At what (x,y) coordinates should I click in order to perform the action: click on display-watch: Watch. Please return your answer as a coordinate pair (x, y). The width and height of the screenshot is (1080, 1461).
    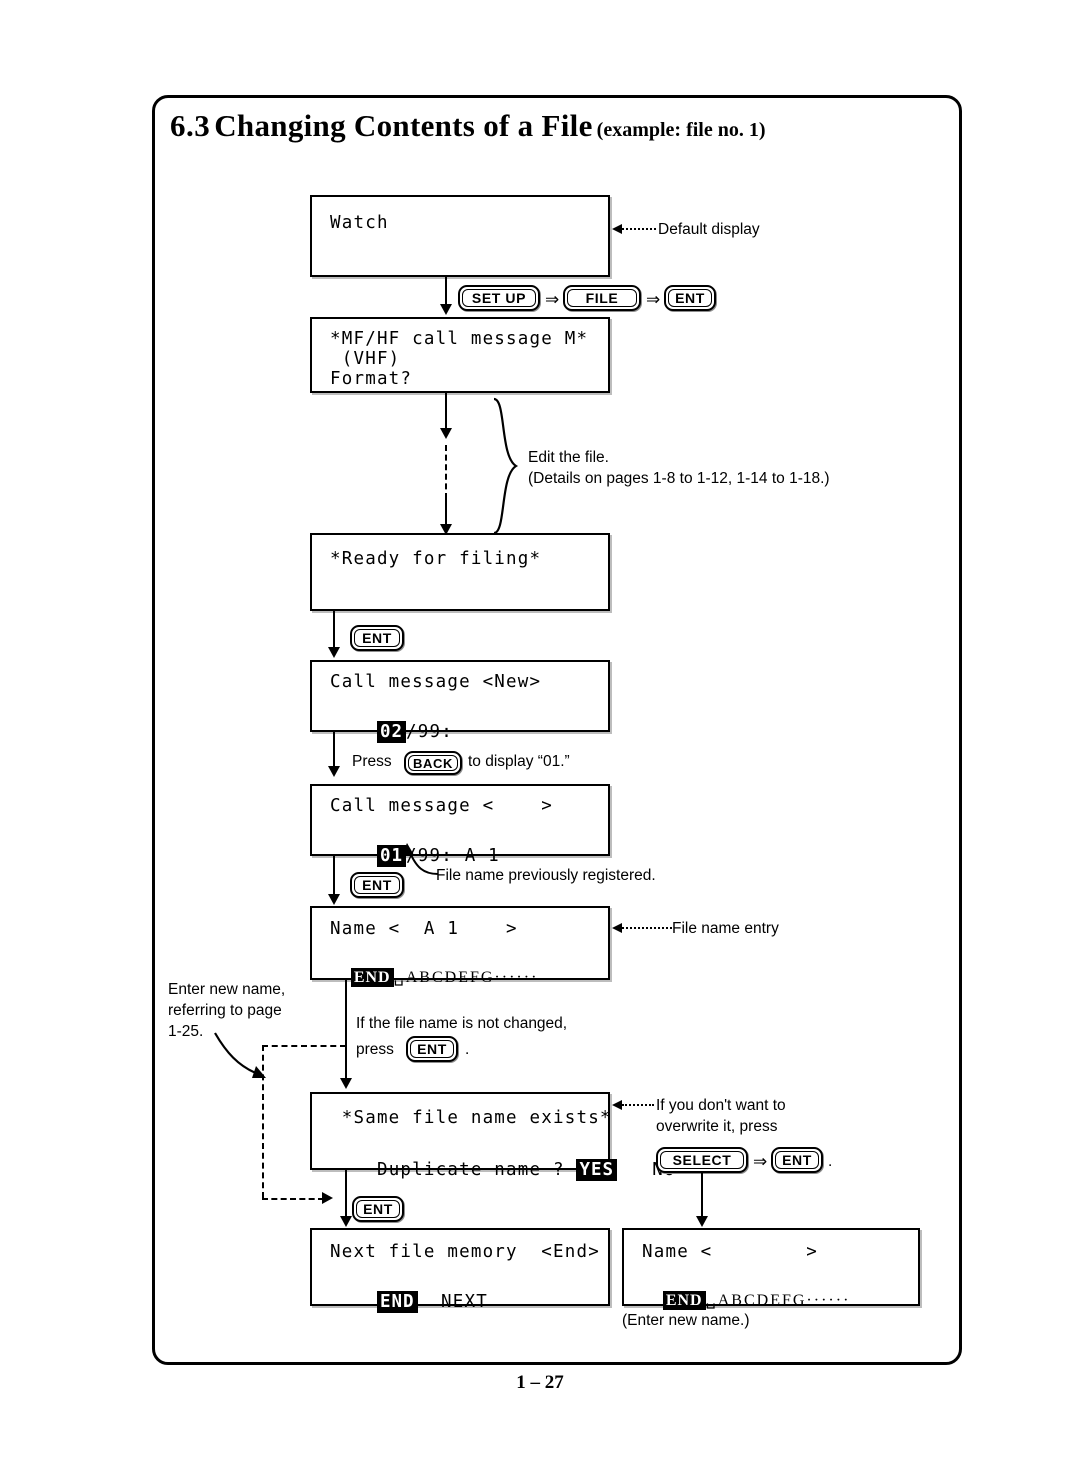
    Looking at the image, I should click on (460, 236).